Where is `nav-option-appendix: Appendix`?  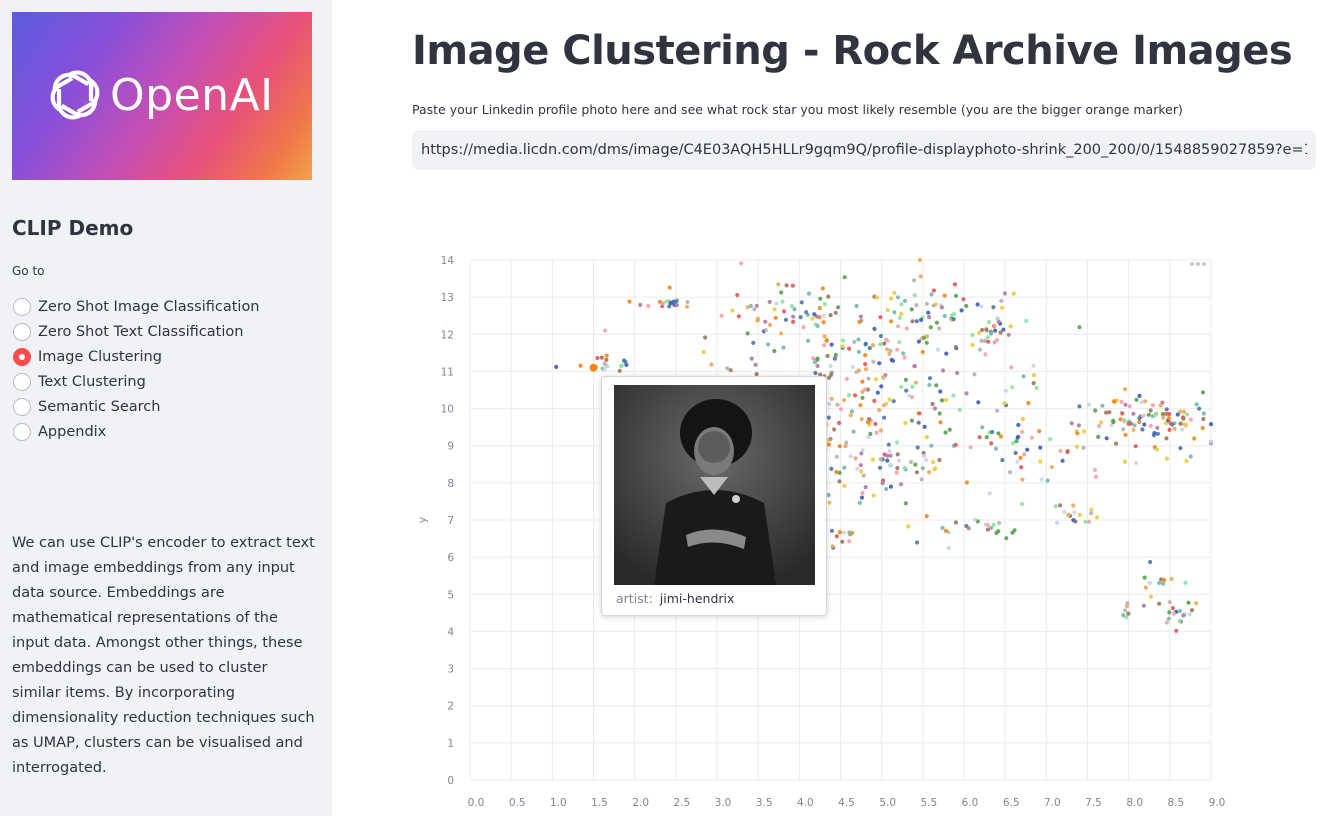 nav-option-appendix: Appendix is located at coordinates (136, 431).